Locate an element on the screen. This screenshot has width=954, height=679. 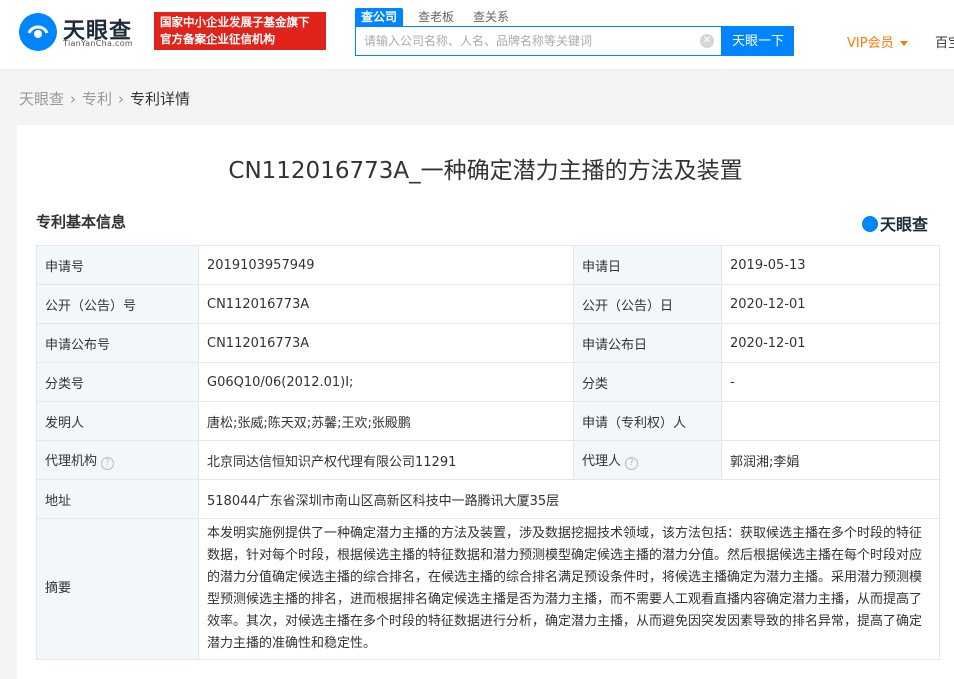
gov-badge-line2: 官方备案企业征信机构 is located at coordinates (217, 39).